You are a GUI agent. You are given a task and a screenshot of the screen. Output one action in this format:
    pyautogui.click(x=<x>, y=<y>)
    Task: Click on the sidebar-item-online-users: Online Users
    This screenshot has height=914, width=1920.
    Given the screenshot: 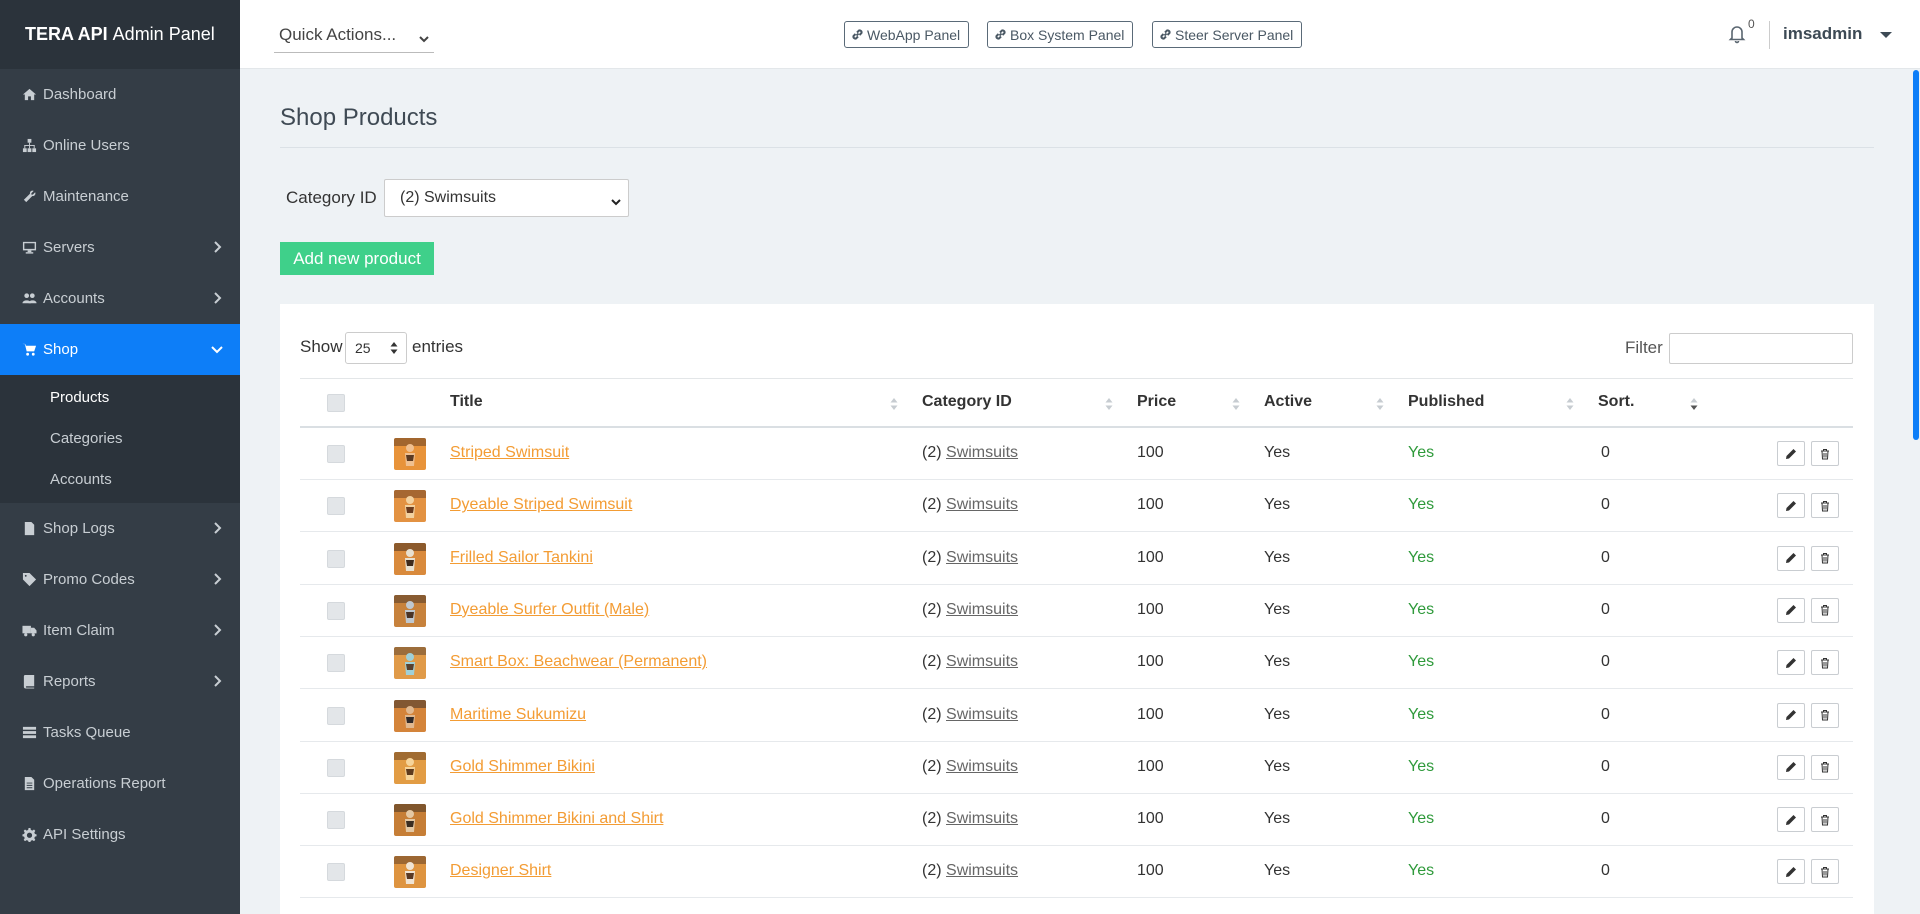 What is the action you would take?
    pyautogui.click(x=120, y=145)
    